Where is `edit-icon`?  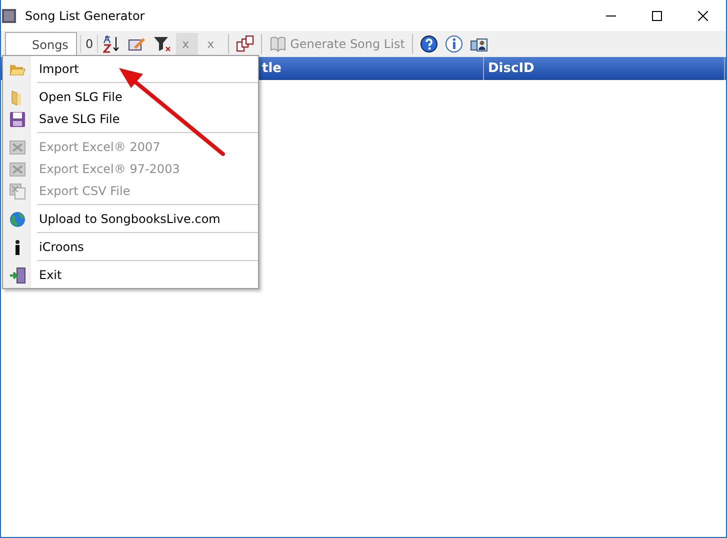
edit-icon is located at coordinates (137, 44).